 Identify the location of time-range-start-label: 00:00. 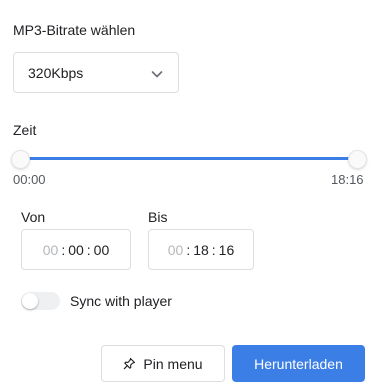
(29, 179).